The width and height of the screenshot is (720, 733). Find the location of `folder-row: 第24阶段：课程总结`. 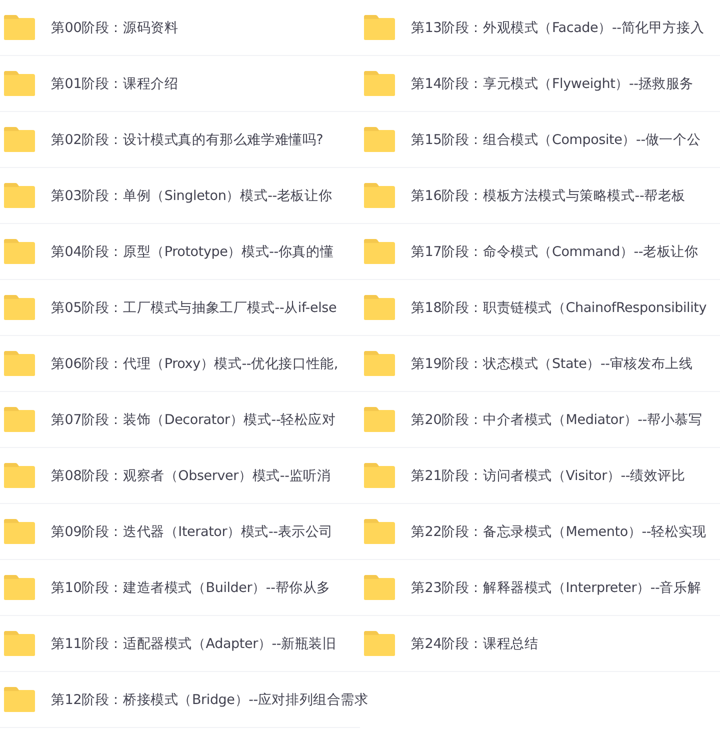

folder-row: 第24阶段：课程总结 is located at coordinates (540, 644).